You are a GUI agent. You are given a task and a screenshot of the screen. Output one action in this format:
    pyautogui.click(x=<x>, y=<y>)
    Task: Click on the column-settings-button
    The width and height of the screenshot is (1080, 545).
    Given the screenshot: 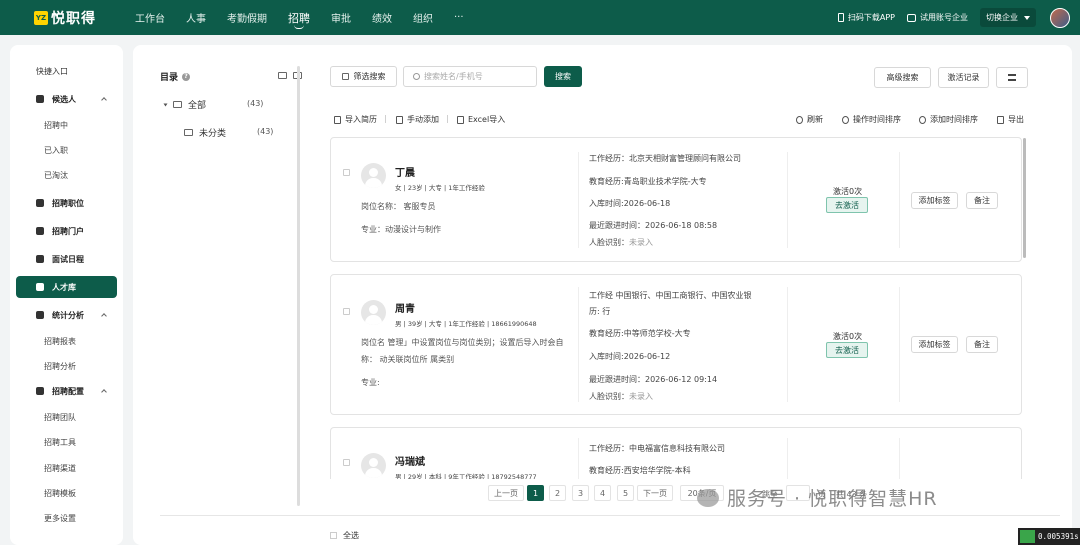 What is the action you would take?
    pyautogui.click(x=1012, y=77)
    